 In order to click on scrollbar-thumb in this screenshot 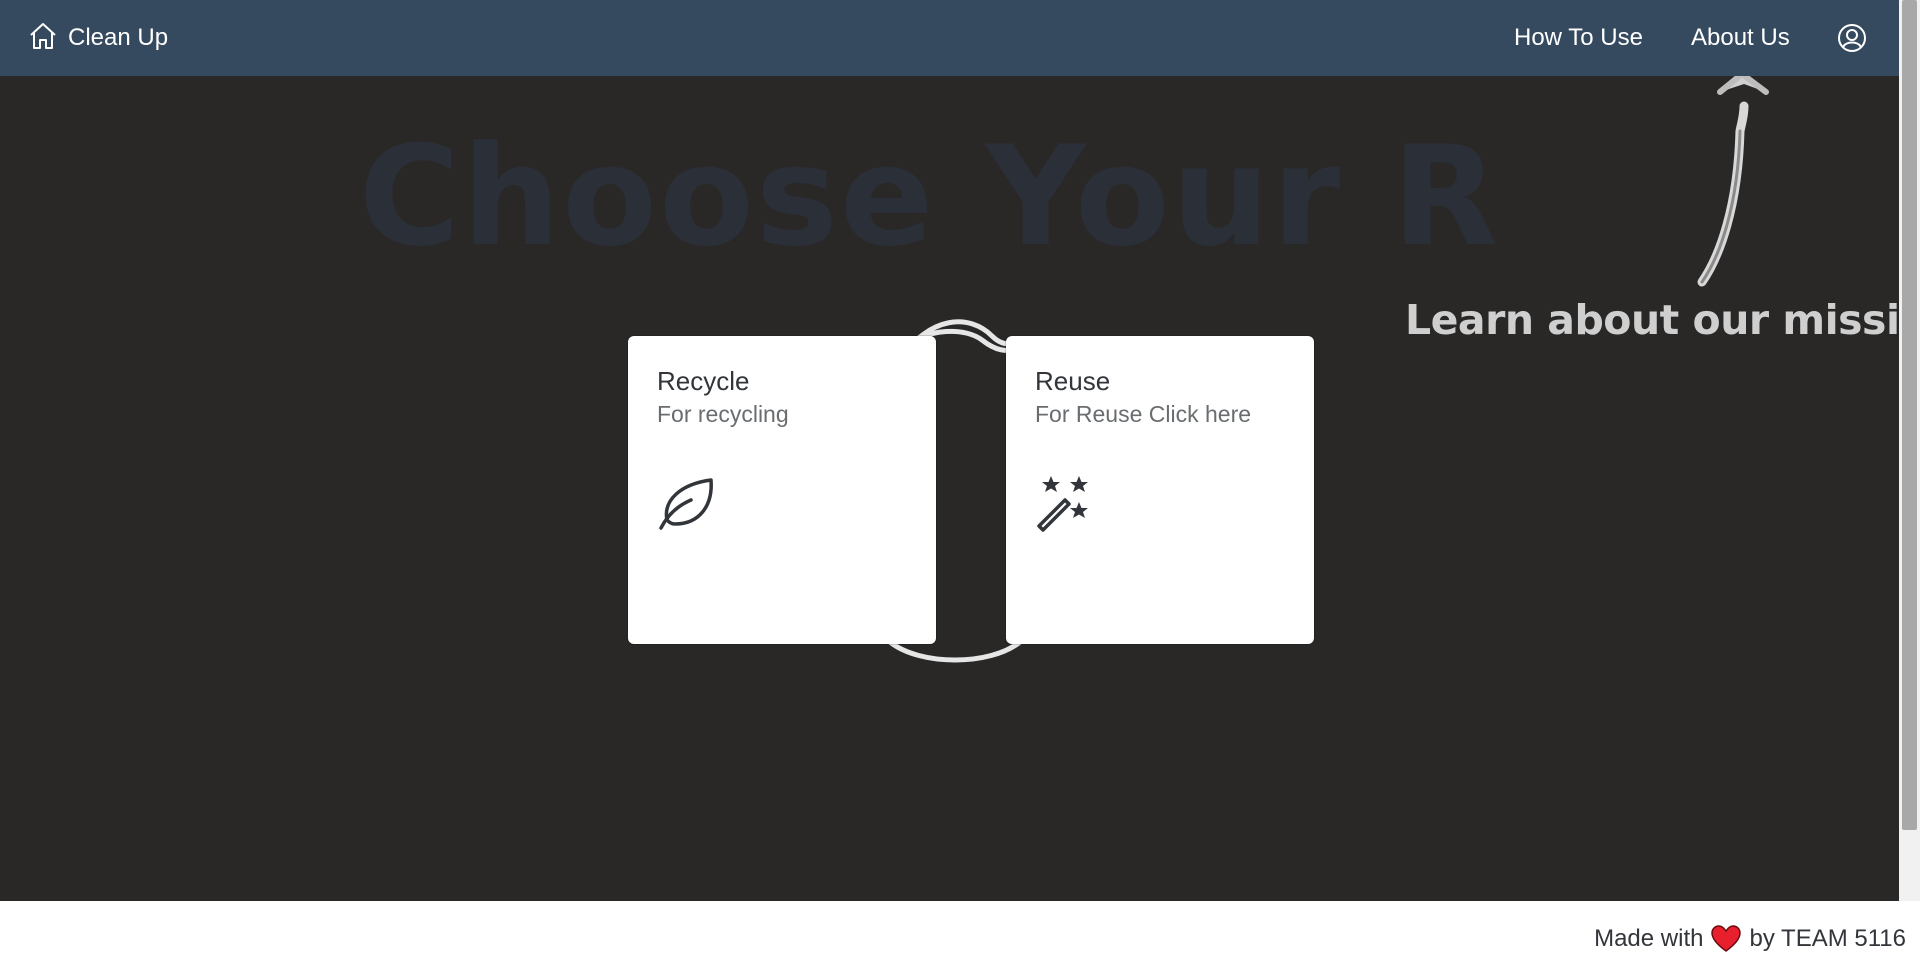, I will do `click(1909, 415)`.